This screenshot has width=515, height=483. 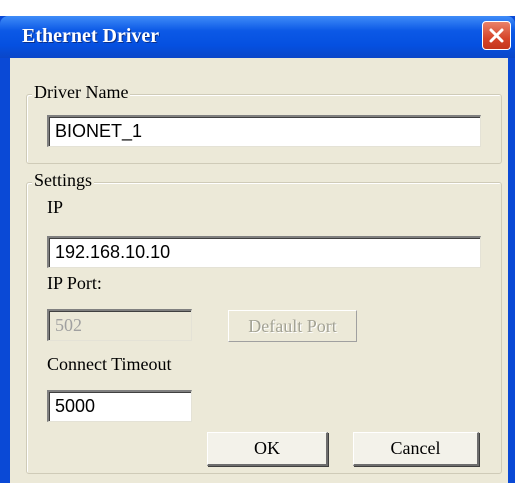 I want to click on settings-group-label: Settings, so click(x=63, y=180).